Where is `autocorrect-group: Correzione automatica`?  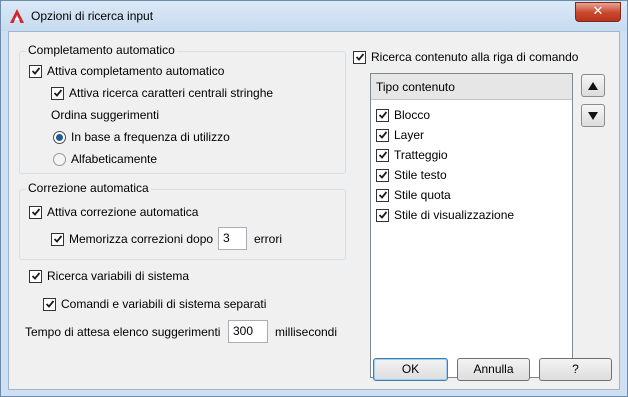
autocorrect-group: Correzione automatica is located at coordinates (182, 220).